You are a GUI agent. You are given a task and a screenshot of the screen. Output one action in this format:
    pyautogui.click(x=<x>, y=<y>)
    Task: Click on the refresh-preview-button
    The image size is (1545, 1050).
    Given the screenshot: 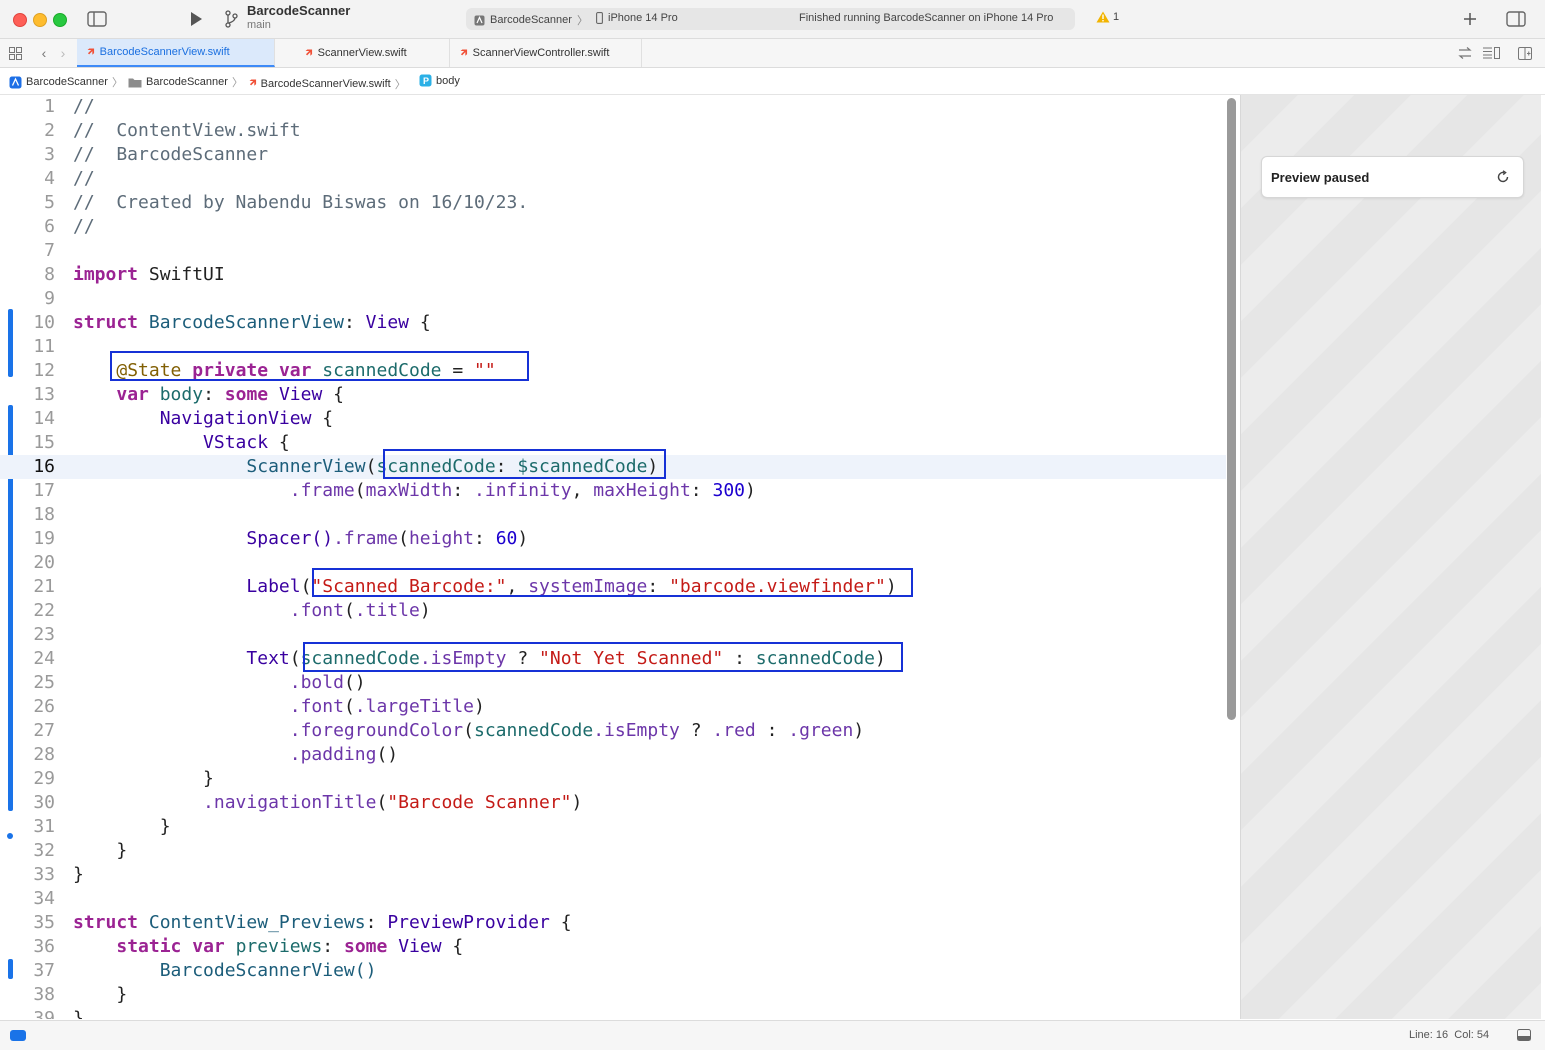 What is the action you would take?
    pyautogui.click(x=1503, y=177)
    